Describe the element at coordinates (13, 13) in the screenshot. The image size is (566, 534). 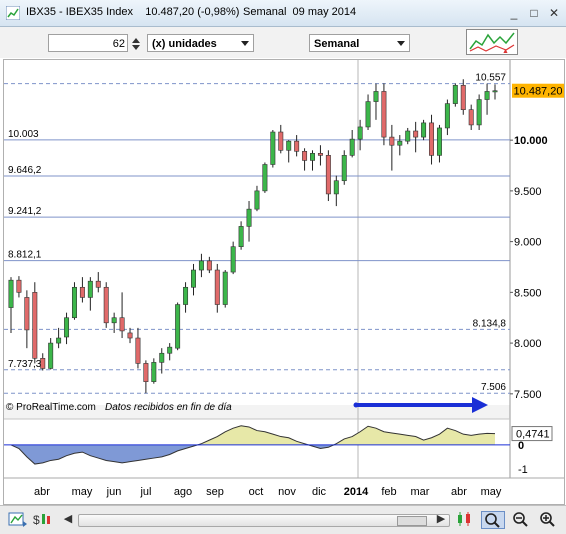
I see `app-chart-icon` at that location.